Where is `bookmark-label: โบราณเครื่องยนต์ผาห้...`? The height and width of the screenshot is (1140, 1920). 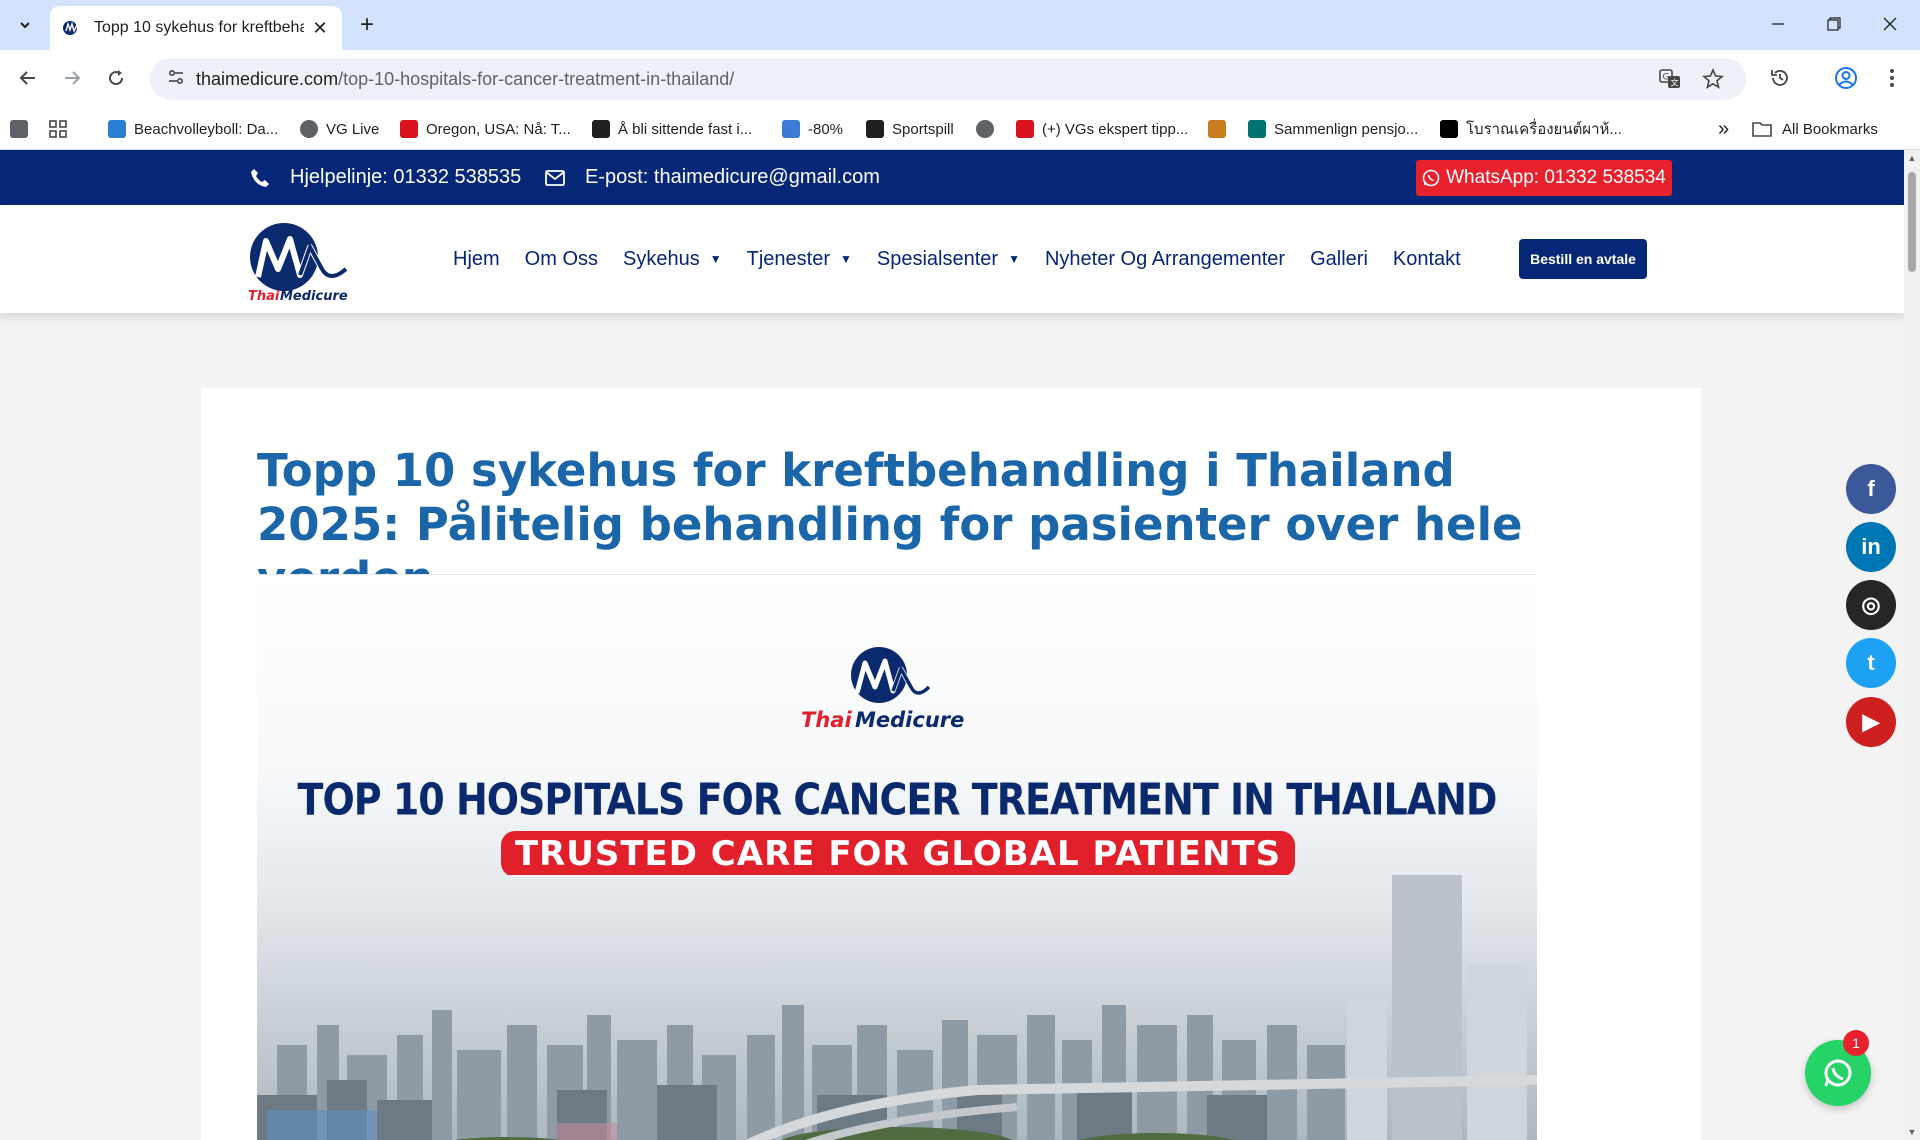 bookmark-label: โบราณเครื่องยนต์ผาห้... is located at coordinates (1544, 129).